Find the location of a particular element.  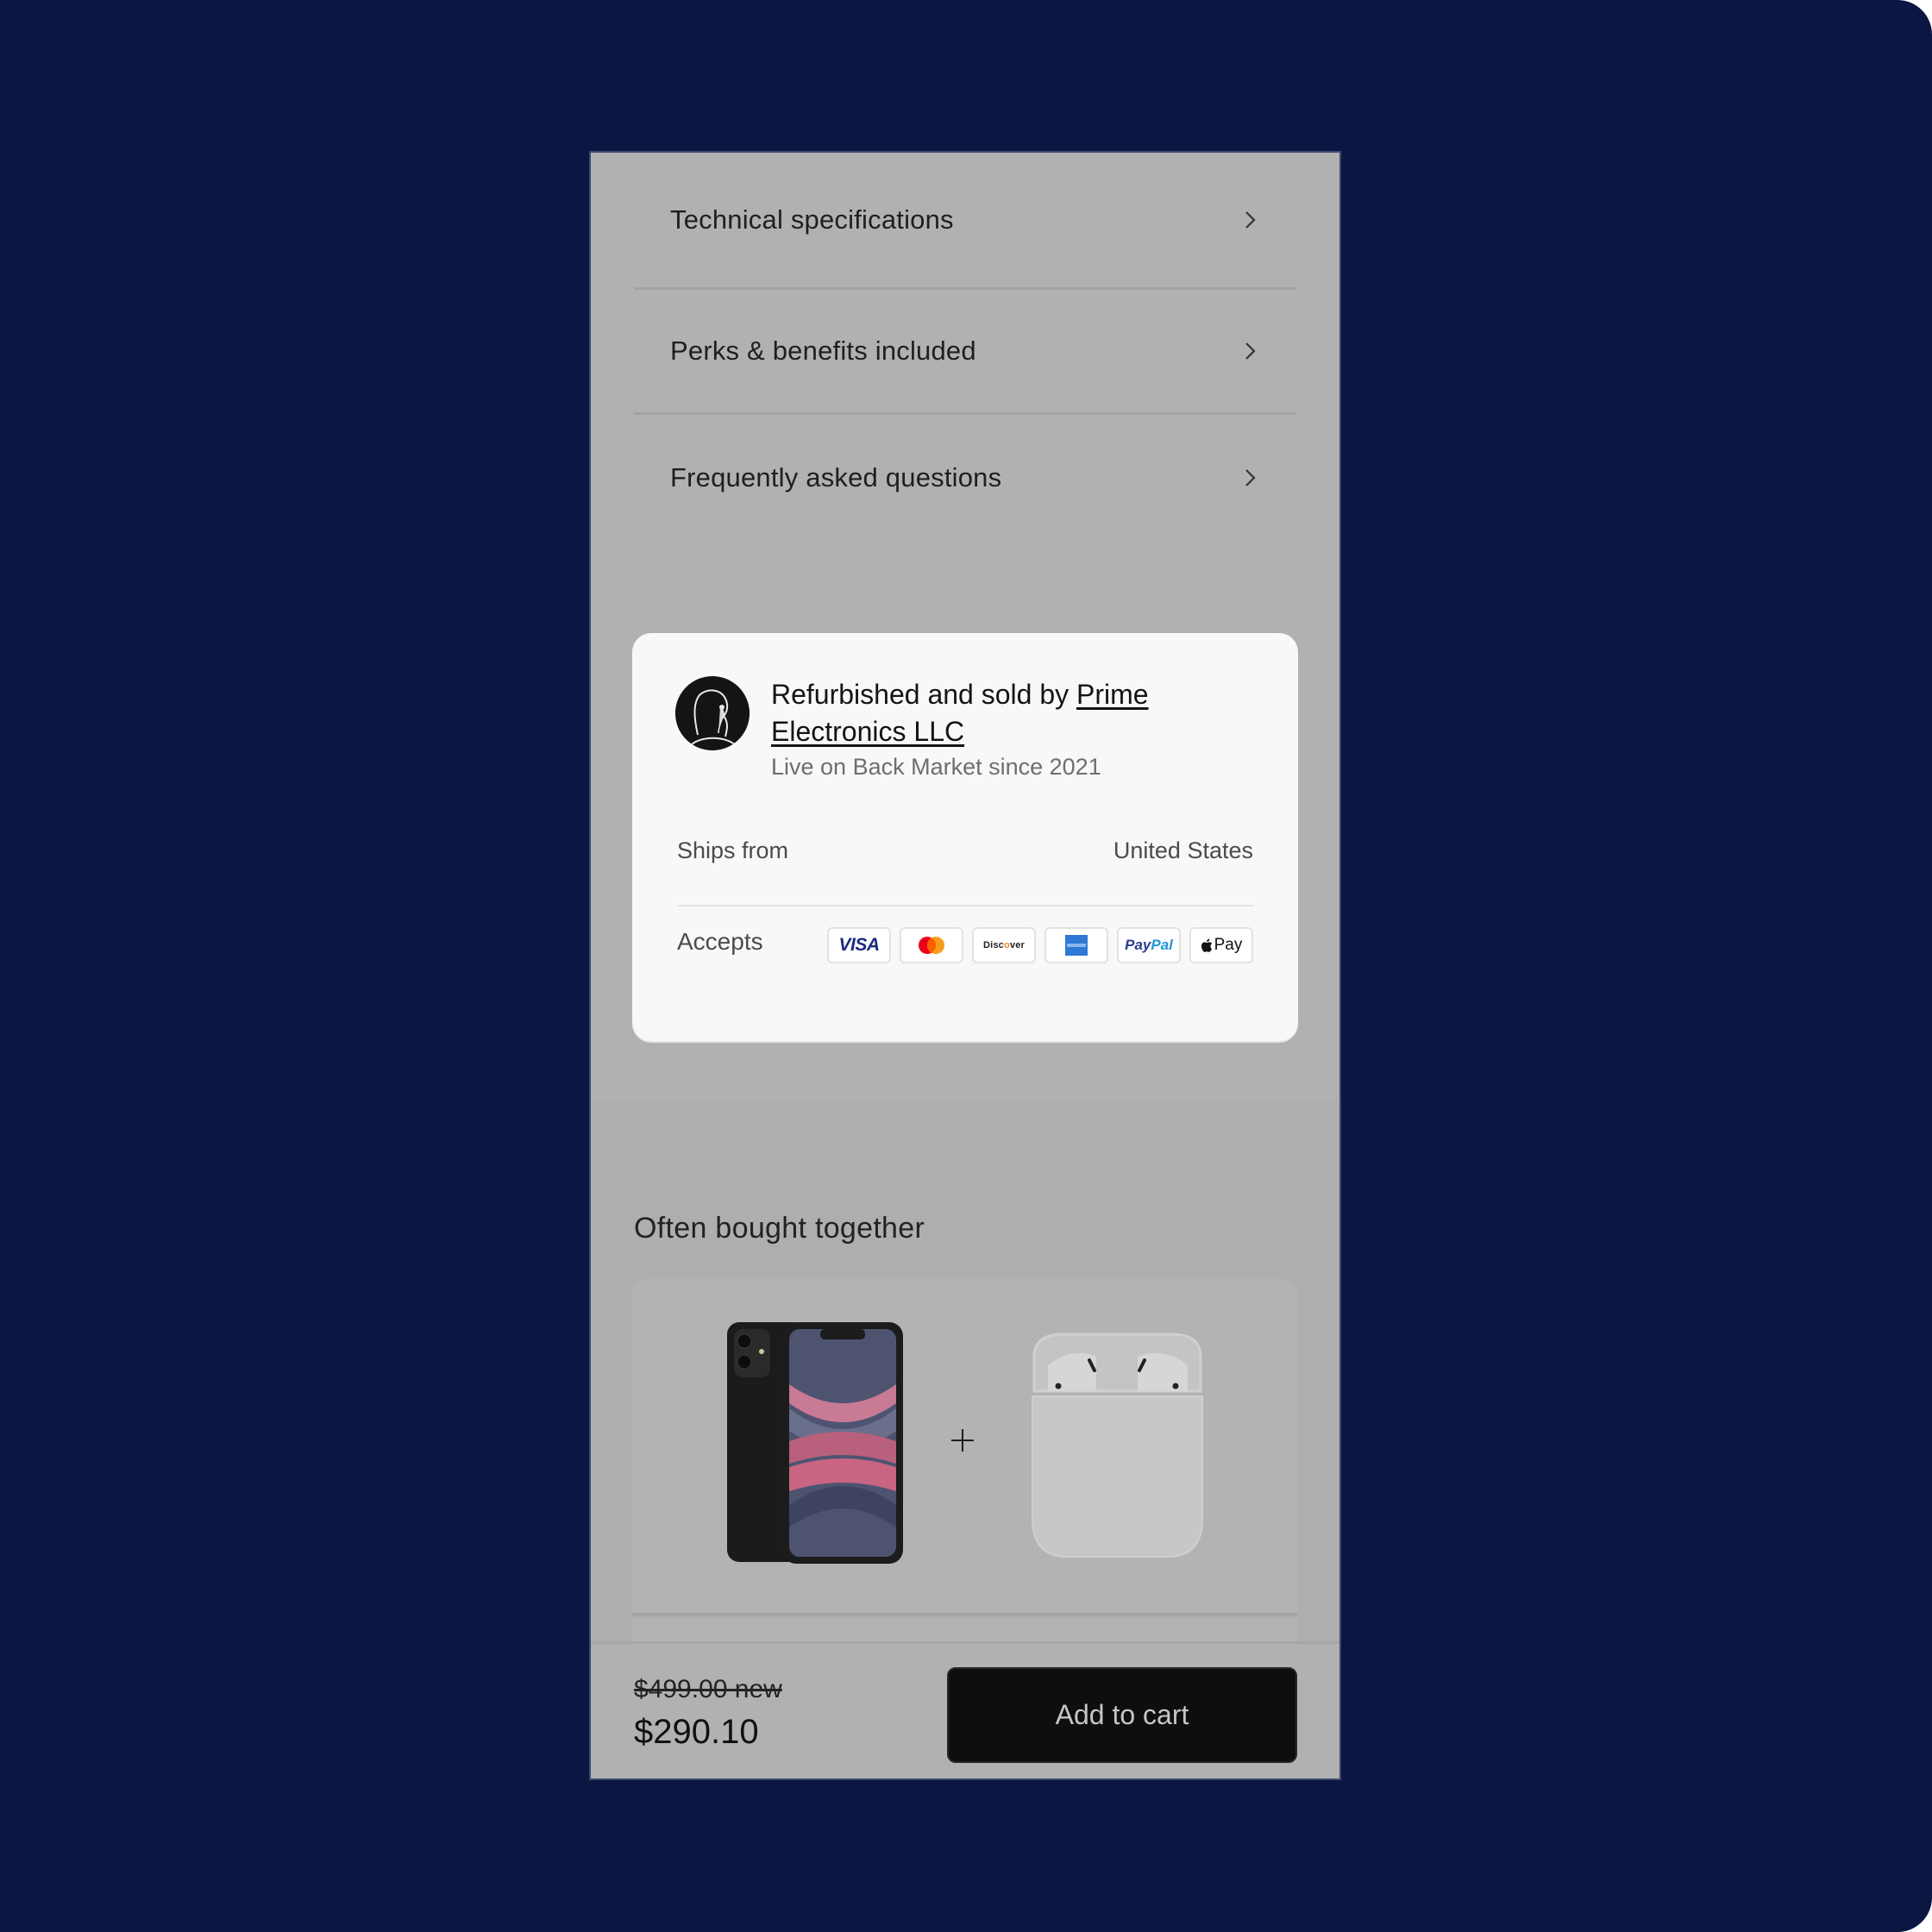

accordion-label: Perks & benefits included is located at coordinates (823, 351).